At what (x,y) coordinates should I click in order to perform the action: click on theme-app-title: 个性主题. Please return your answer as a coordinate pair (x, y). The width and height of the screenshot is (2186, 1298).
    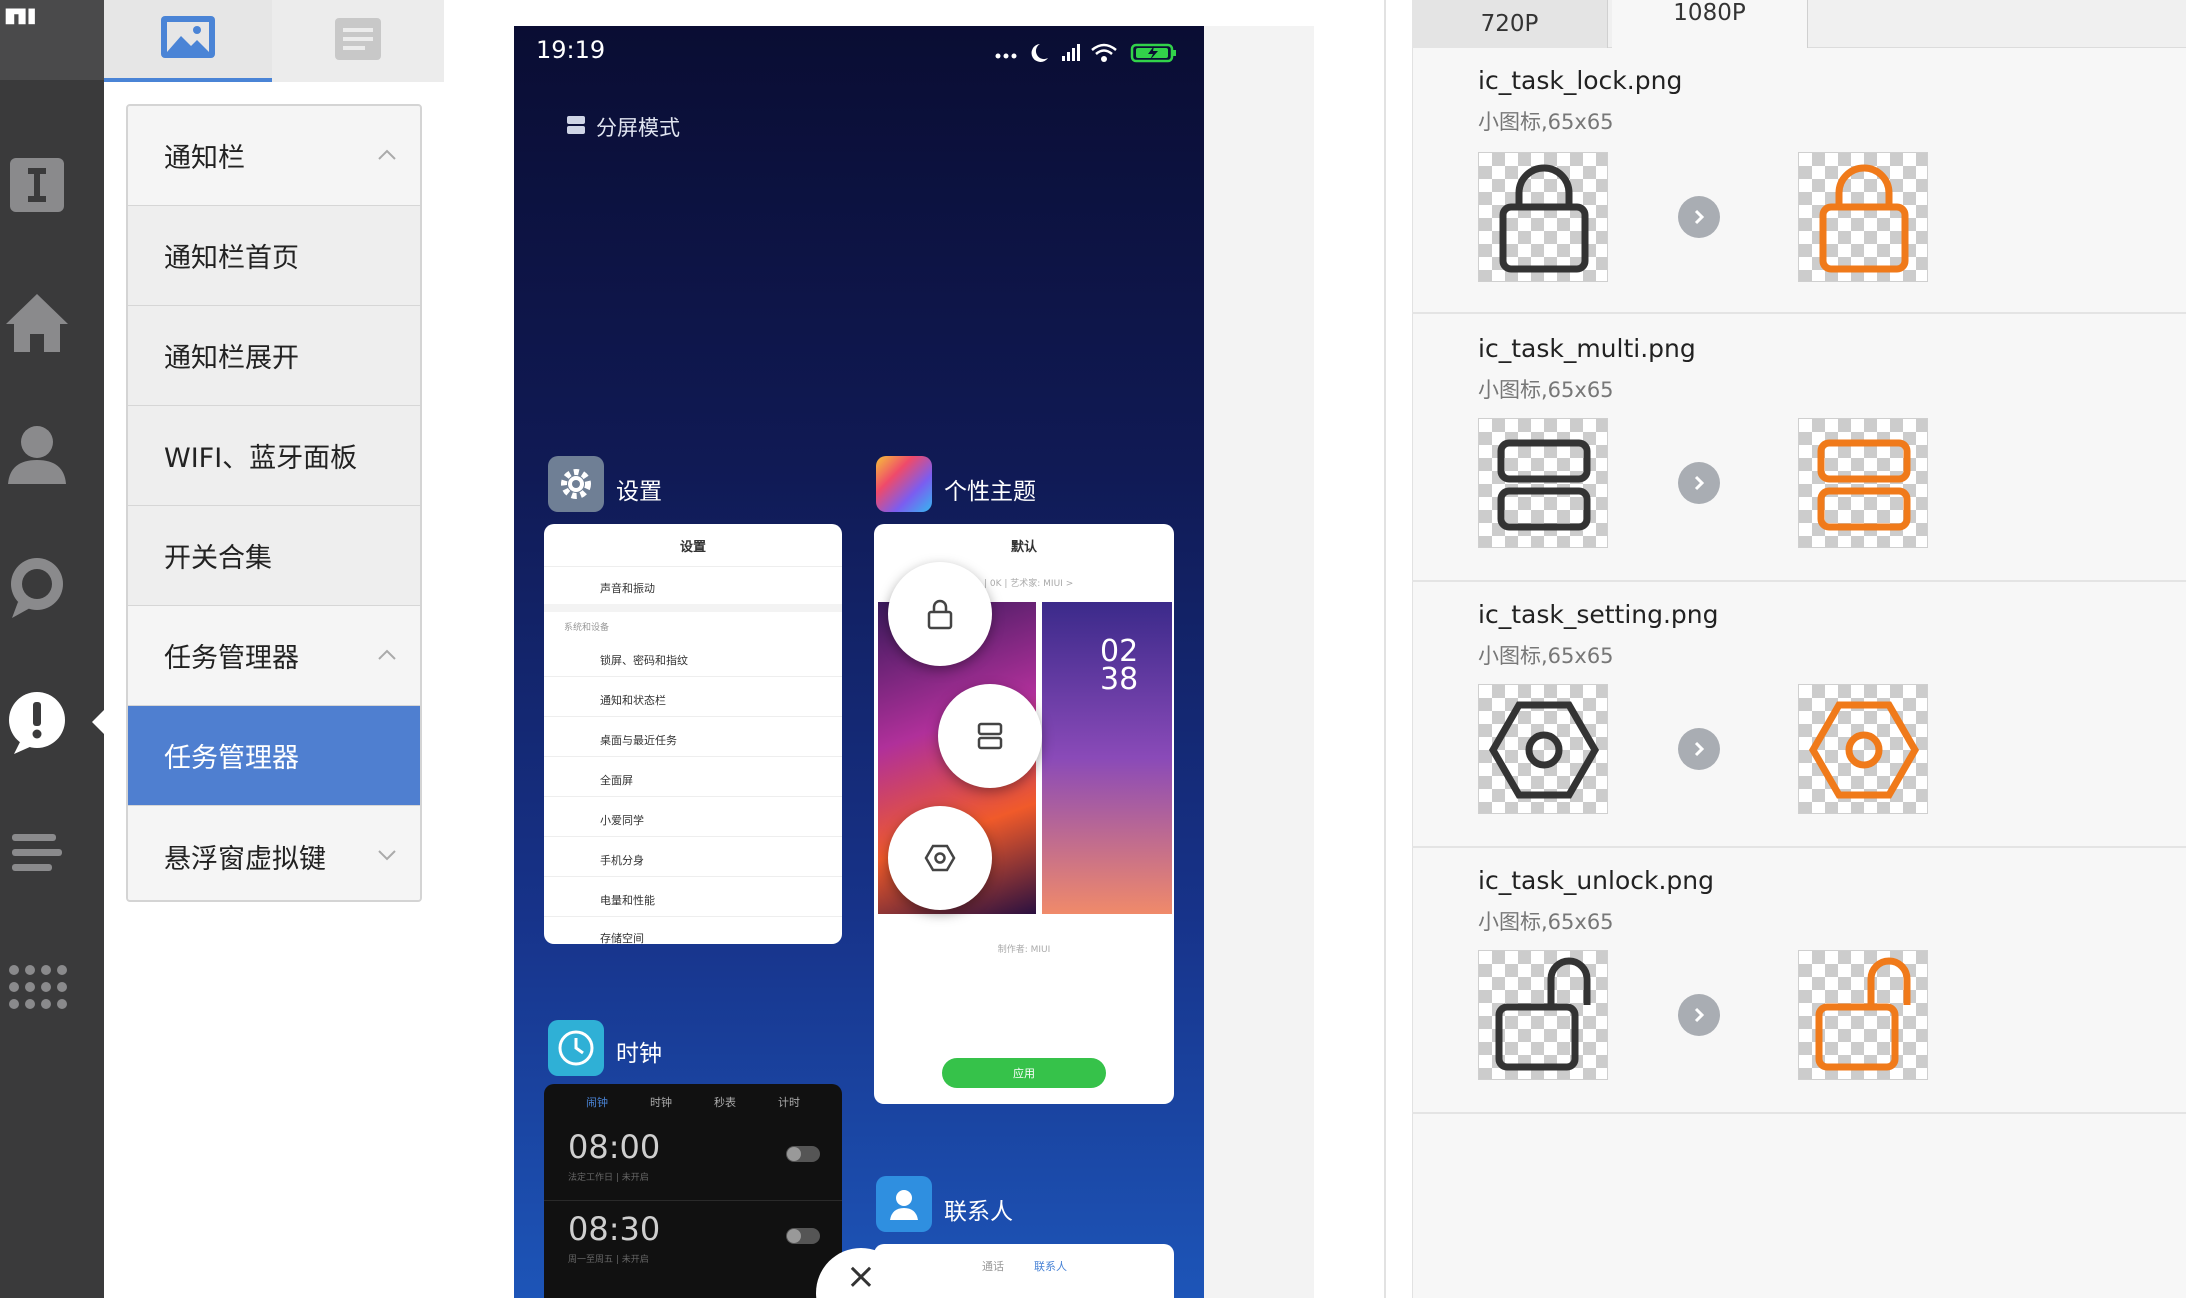
    Looking at the image, I should click on (990, 492).